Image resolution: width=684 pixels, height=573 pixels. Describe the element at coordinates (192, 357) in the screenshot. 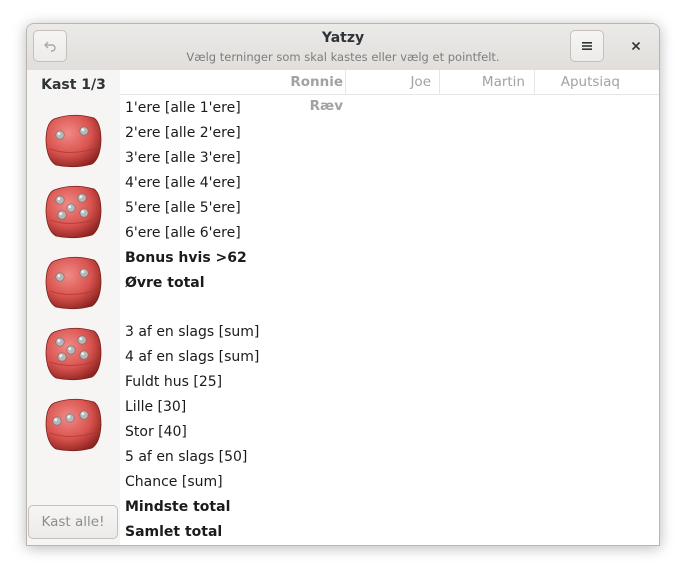

I see `score-category: 4 af en slags [sum]` at that location.